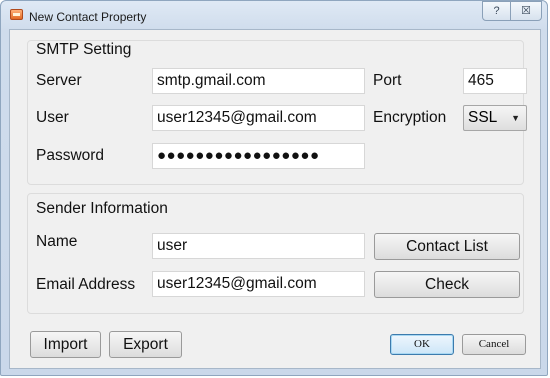 The width and height of the screenshot is (550, 378). What do you see at coordinates (59, 80) in the screenshot?
I see `server-label: Server` at bounding box center [59, 80].